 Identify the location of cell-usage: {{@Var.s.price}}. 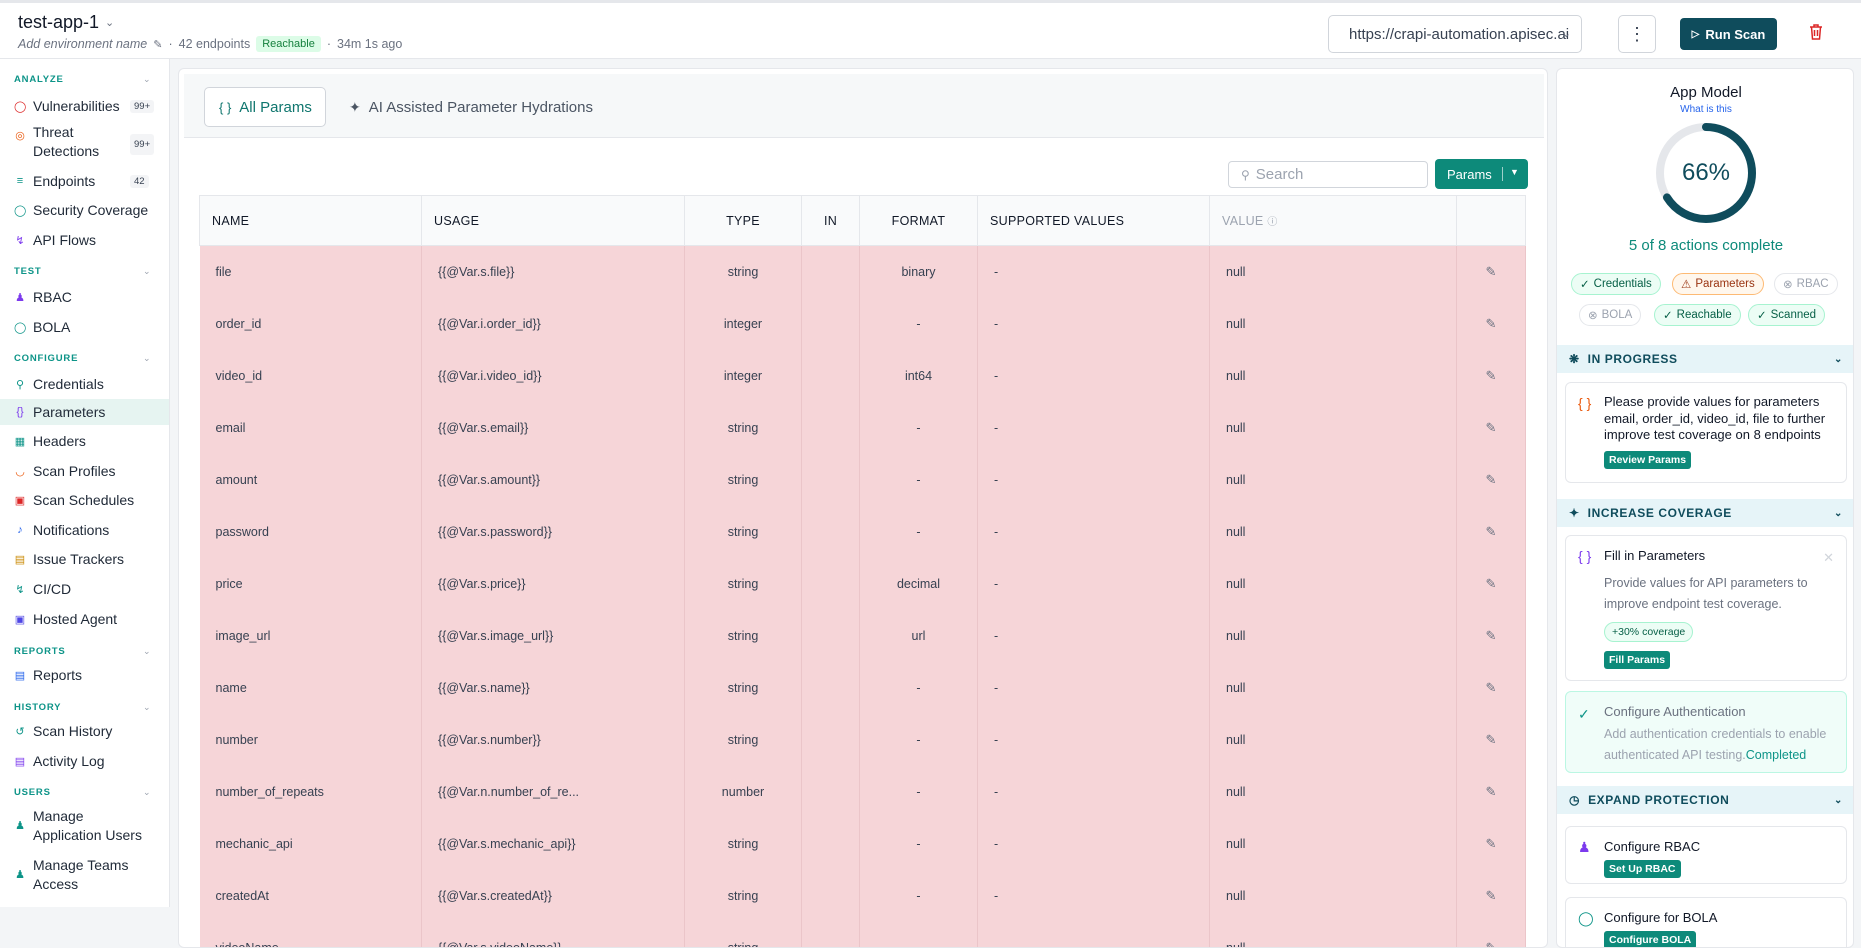
(553, 583).